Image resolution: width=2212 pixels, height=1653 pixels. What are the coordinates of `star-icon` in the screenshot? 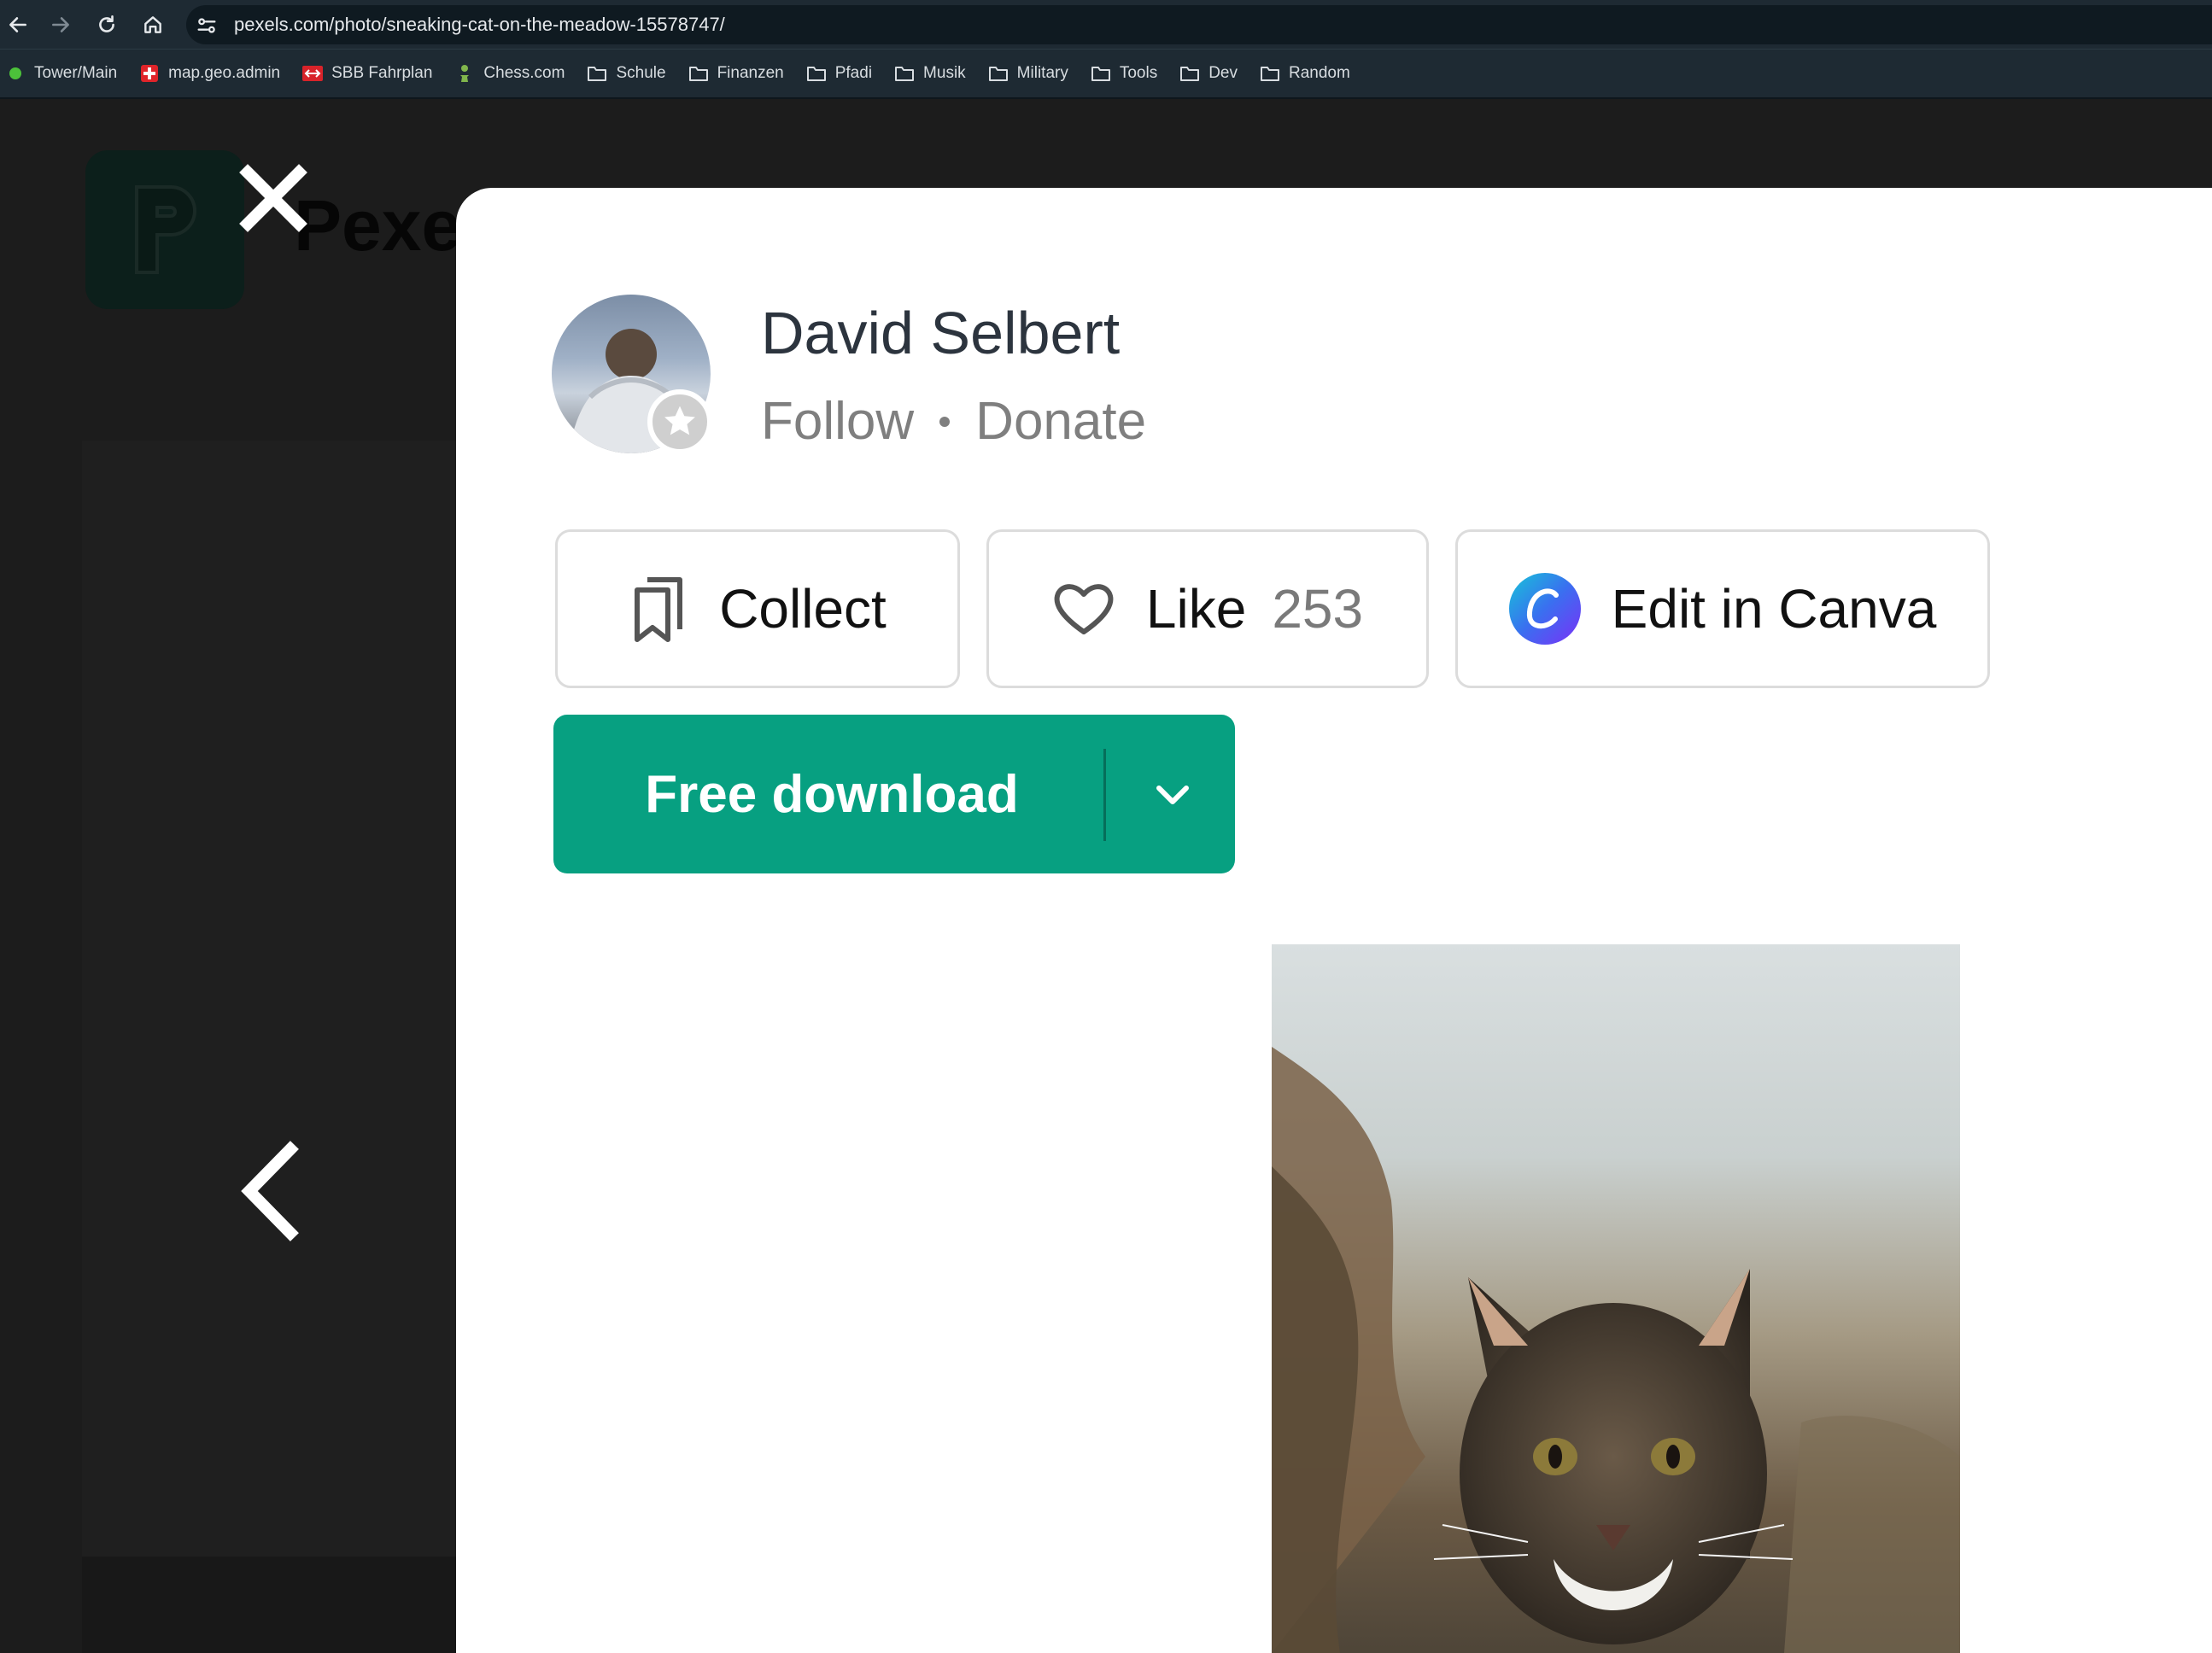 It's located at (679, 420).